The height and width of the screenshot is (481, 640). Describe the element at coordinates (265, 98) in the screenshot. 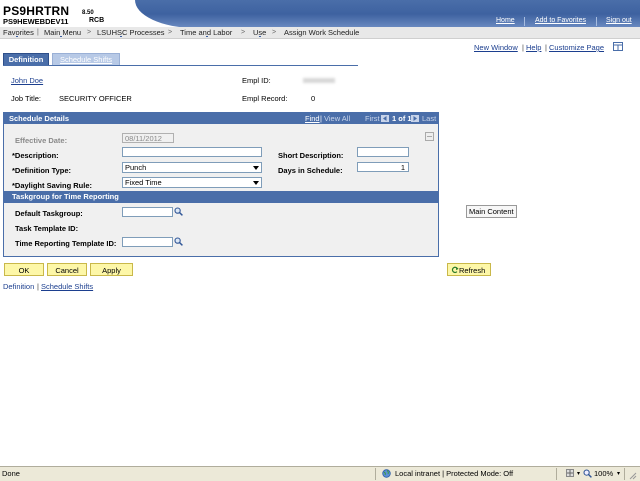

I see `empl-record-label: Empl Record:` at that location.